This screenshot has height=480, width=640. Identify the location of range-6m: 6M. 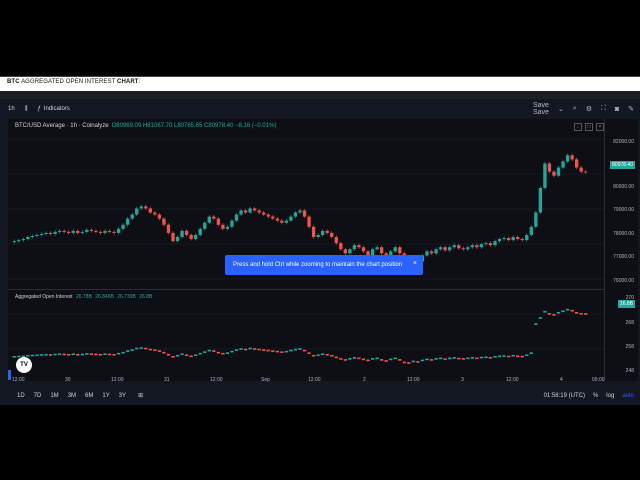
(89, 396).